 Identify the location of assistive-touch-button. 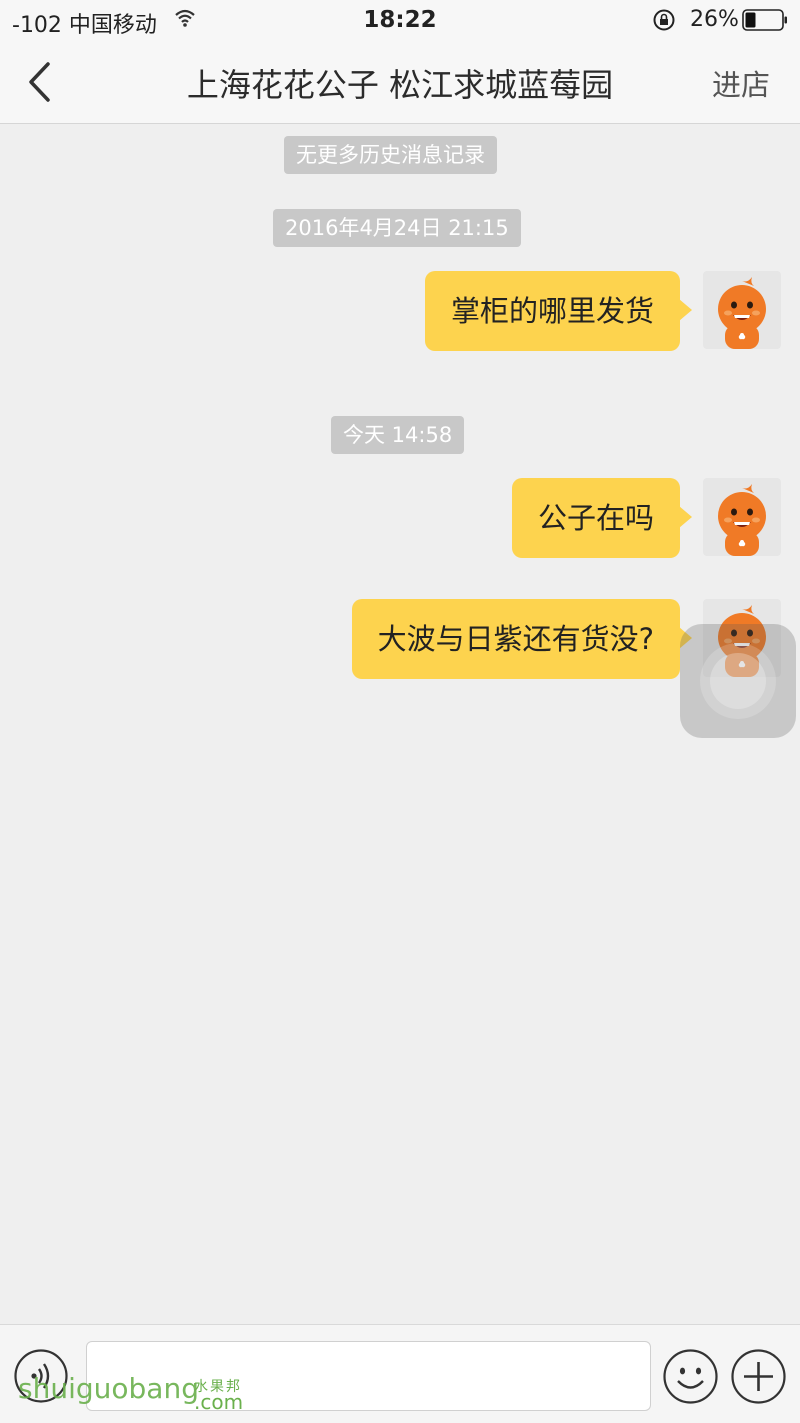
(738, 681).